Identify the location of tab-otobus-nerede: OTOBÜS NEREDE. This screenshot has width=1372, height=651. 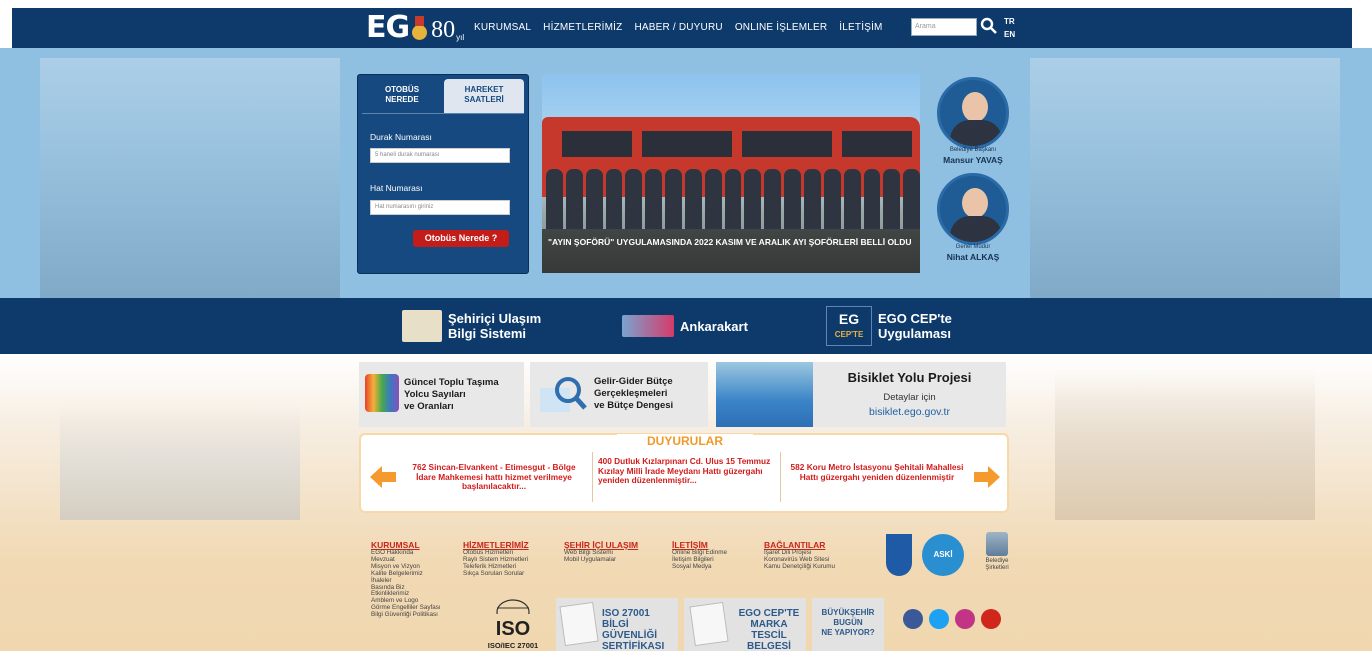
(402, 96).